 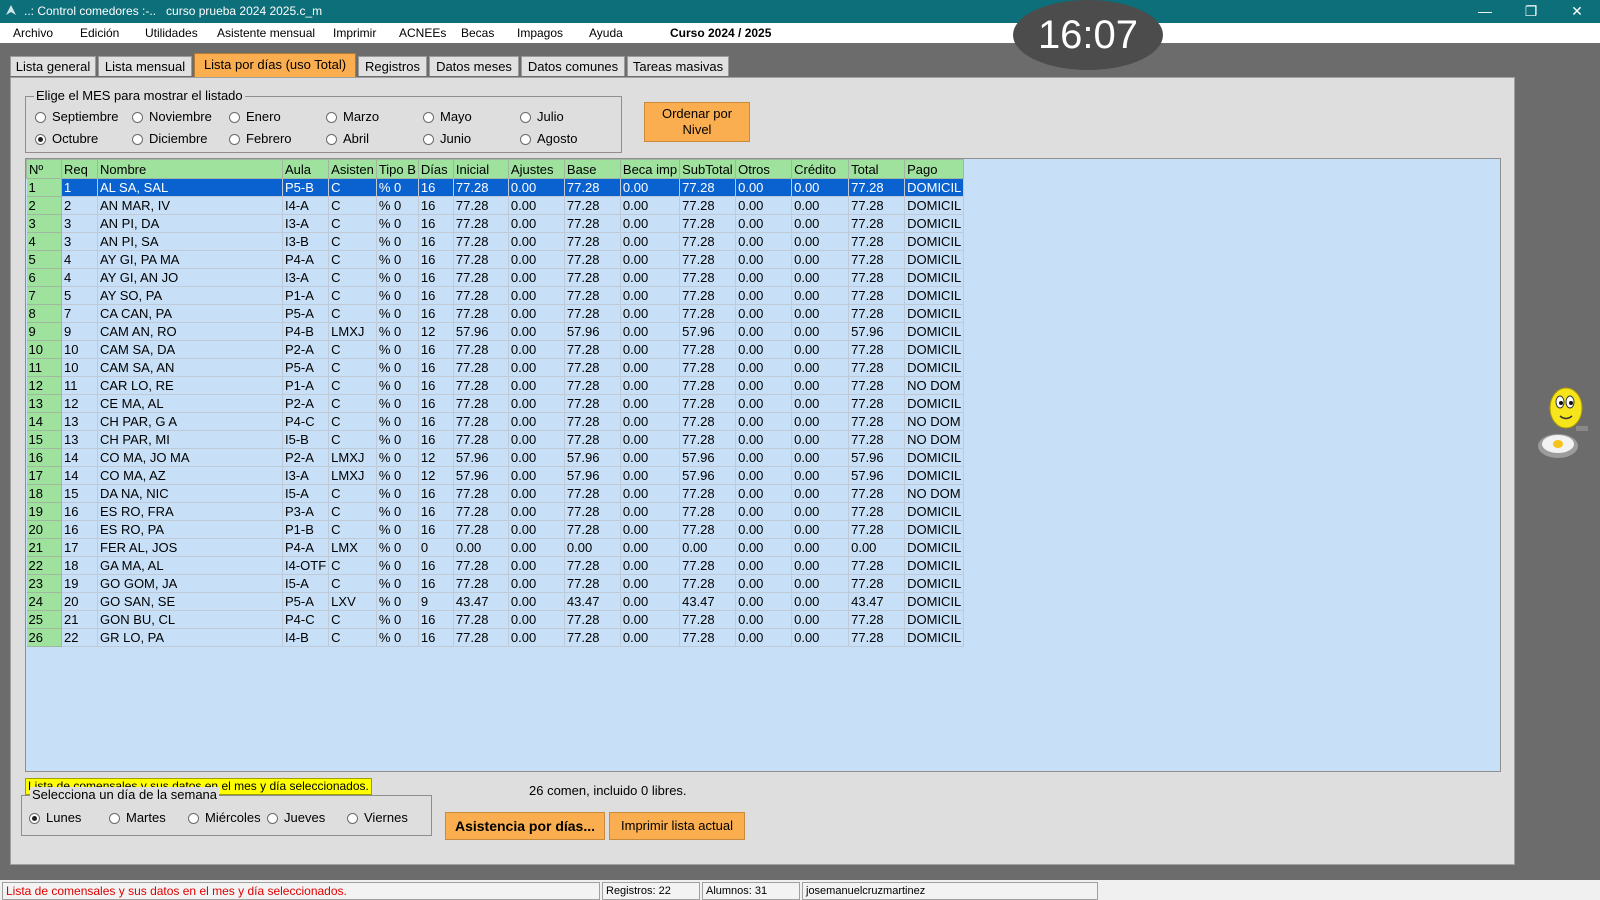 What do you see at coordinates (76, 116) in the screenshot?
I see `radio-septiembre: Septiembre` at bounding box center [76, 116].